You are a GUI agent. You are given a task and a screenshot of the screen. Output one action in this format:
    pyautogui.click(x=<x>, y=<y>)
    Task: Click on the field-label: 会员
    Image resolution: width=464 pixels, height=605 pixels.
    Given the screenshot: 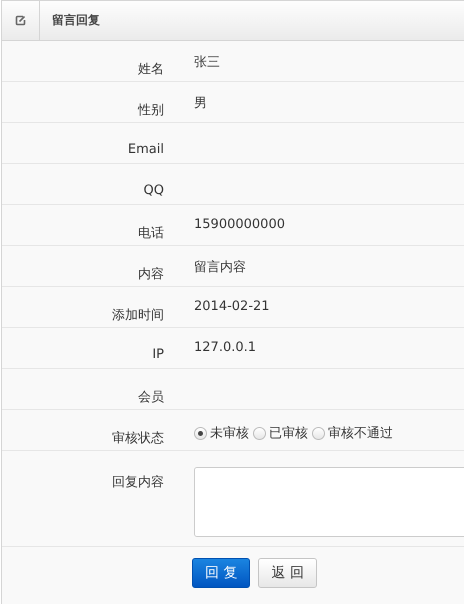 What is the action you would take?
    pyautogui.click(x=151, y=397)
    